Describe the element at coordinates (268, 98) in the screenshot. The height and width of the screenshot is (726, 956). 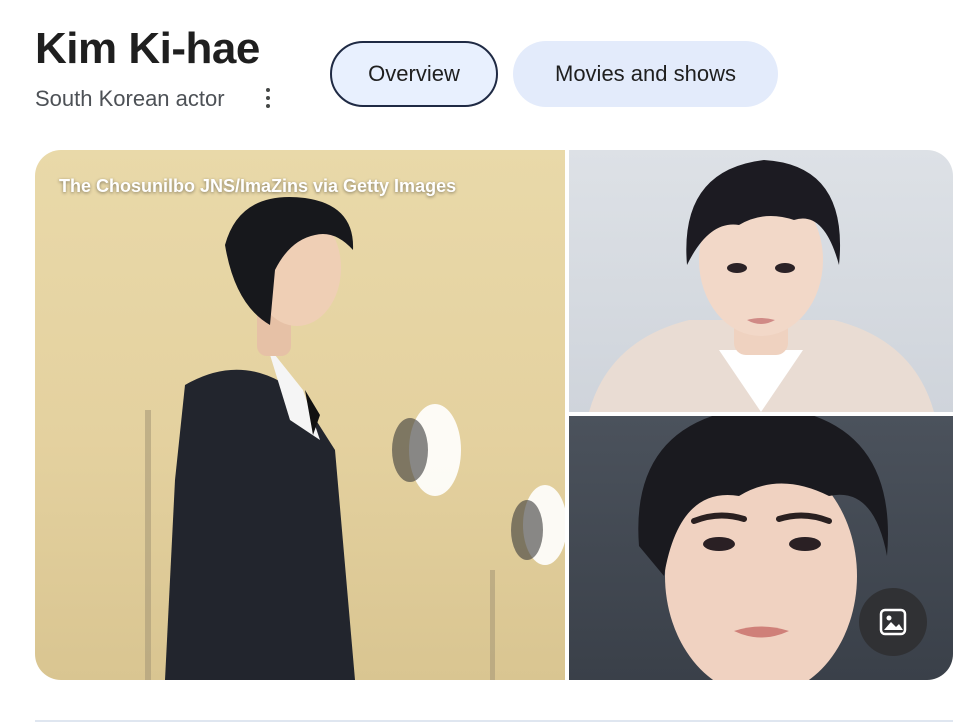
I see `more-options-button` at that location.